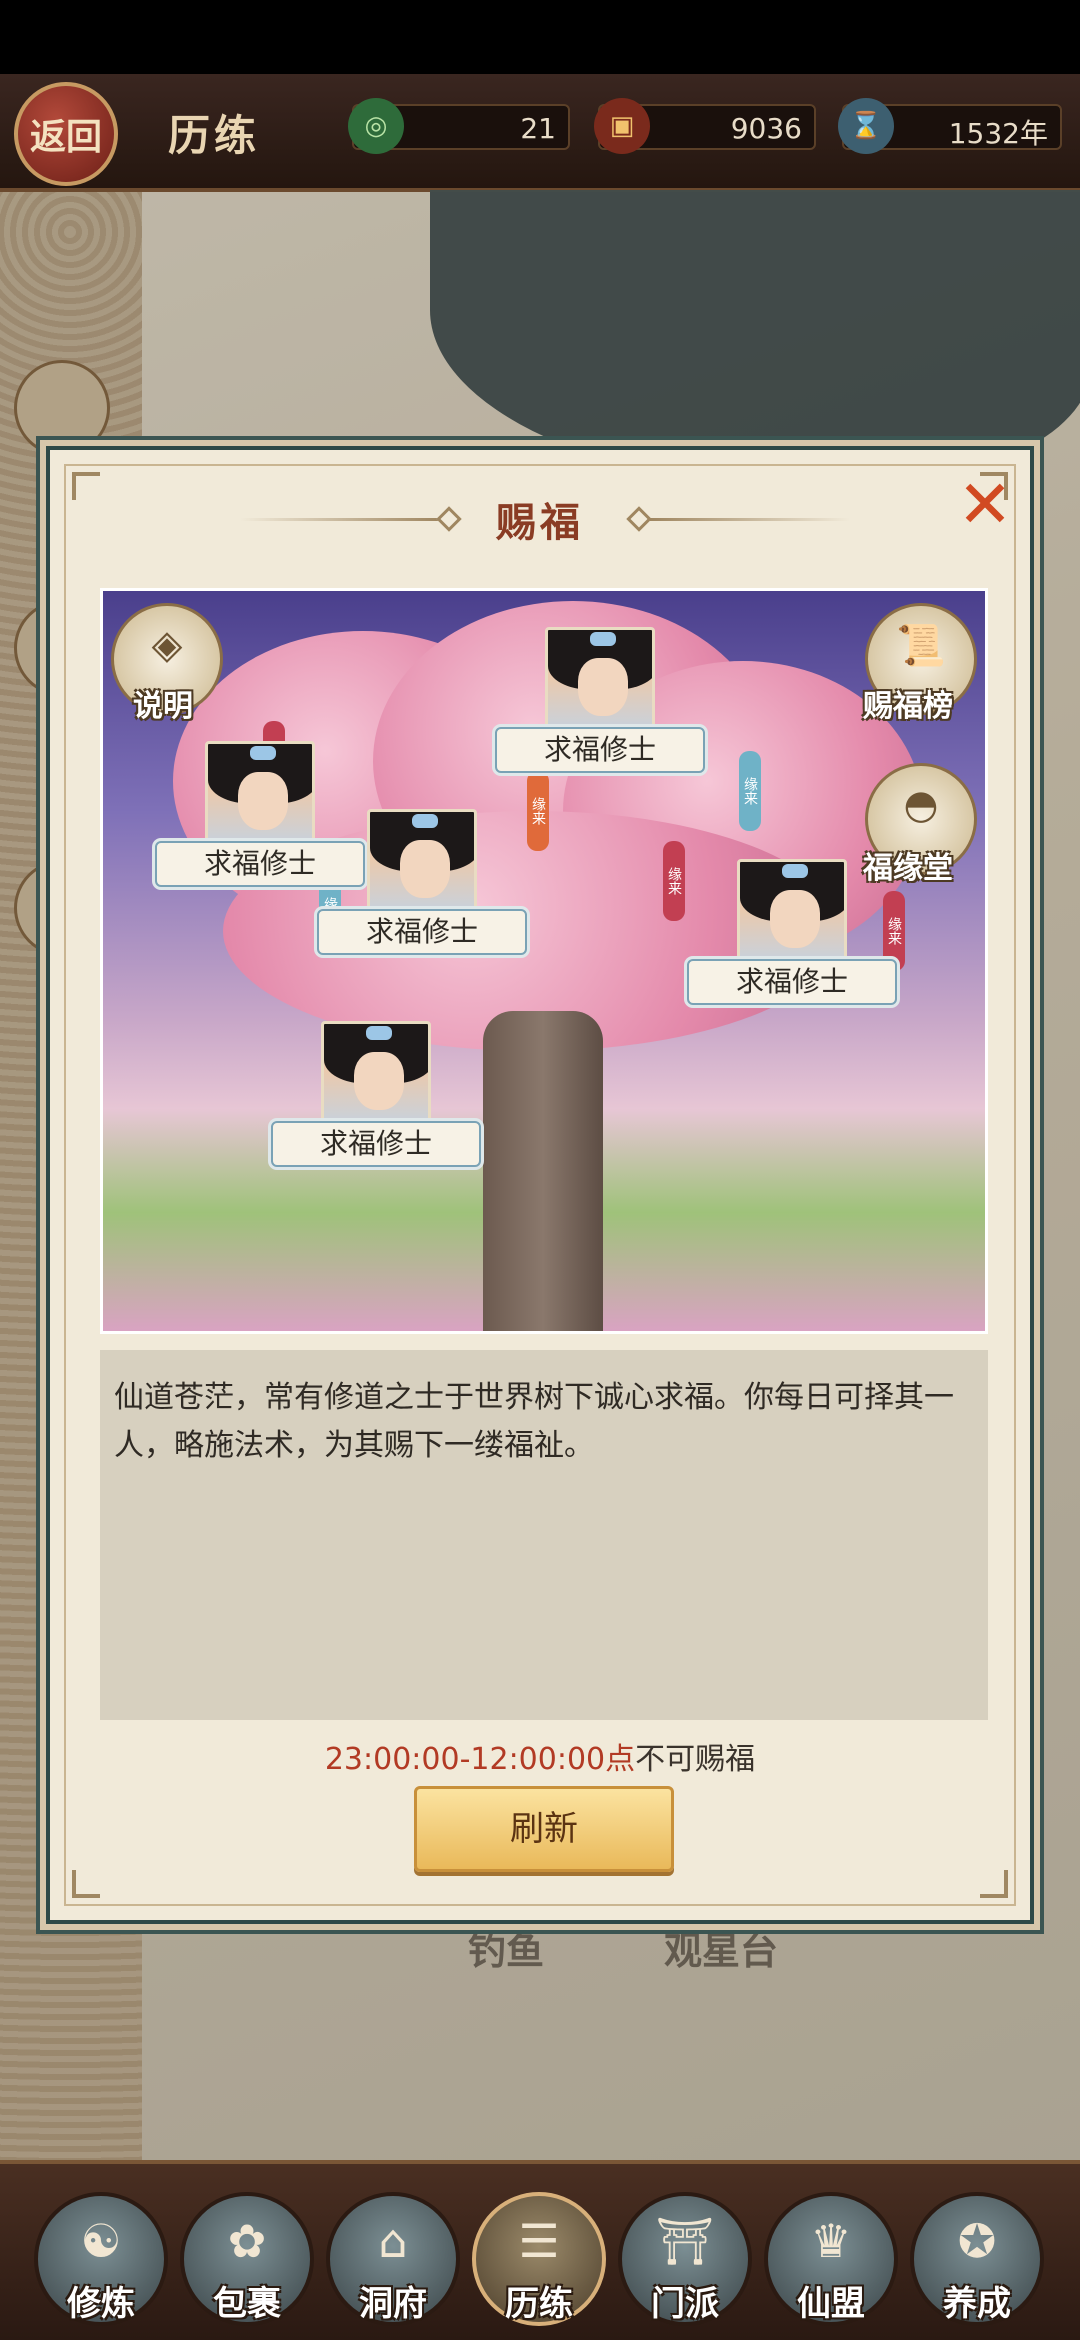  I want to click on fan-icon: ◓, so click(921, 805).